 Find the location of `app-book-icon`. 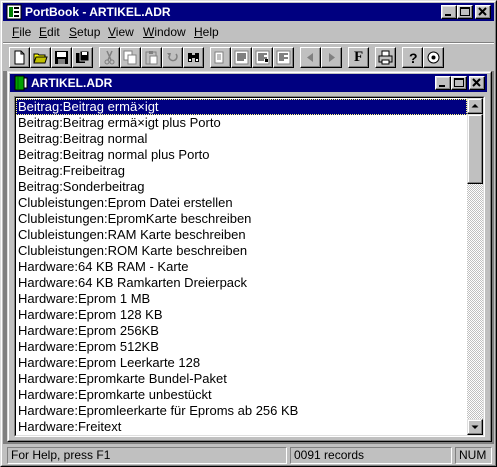

app-book-icon is located at coordinates (14, 12).